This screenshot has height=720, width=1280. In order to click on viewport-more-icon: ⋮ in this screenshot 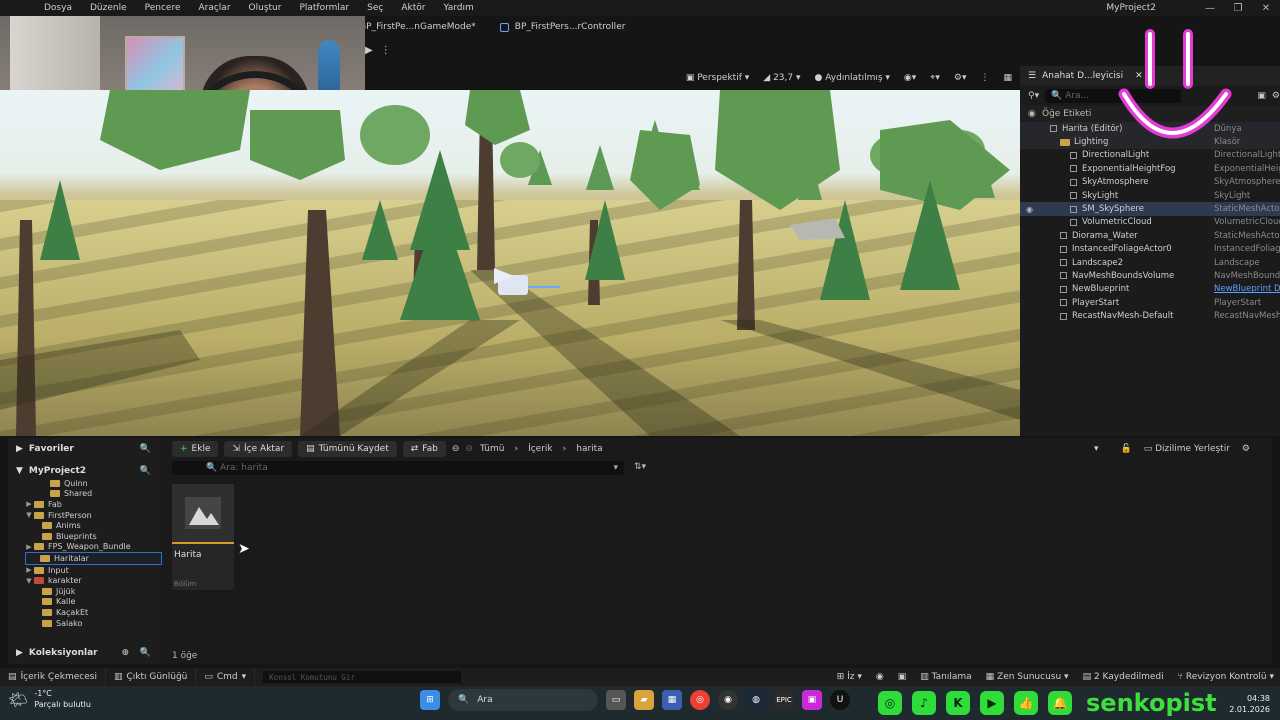, I will do `click(984, 78)`.